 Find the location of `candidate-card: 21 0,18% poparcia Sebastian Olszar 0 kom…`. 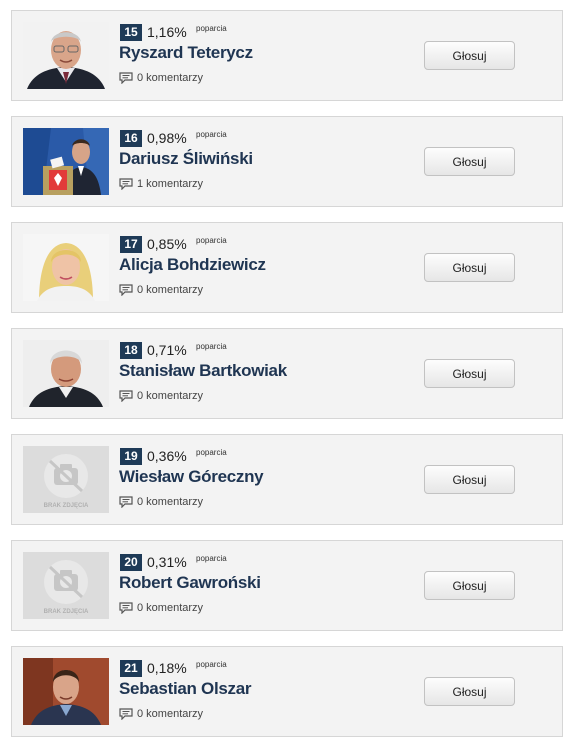

candidate-card: 21 0,18% poparcia Sebastian Olszar 0 kom… is located at coordinates (287, 691).